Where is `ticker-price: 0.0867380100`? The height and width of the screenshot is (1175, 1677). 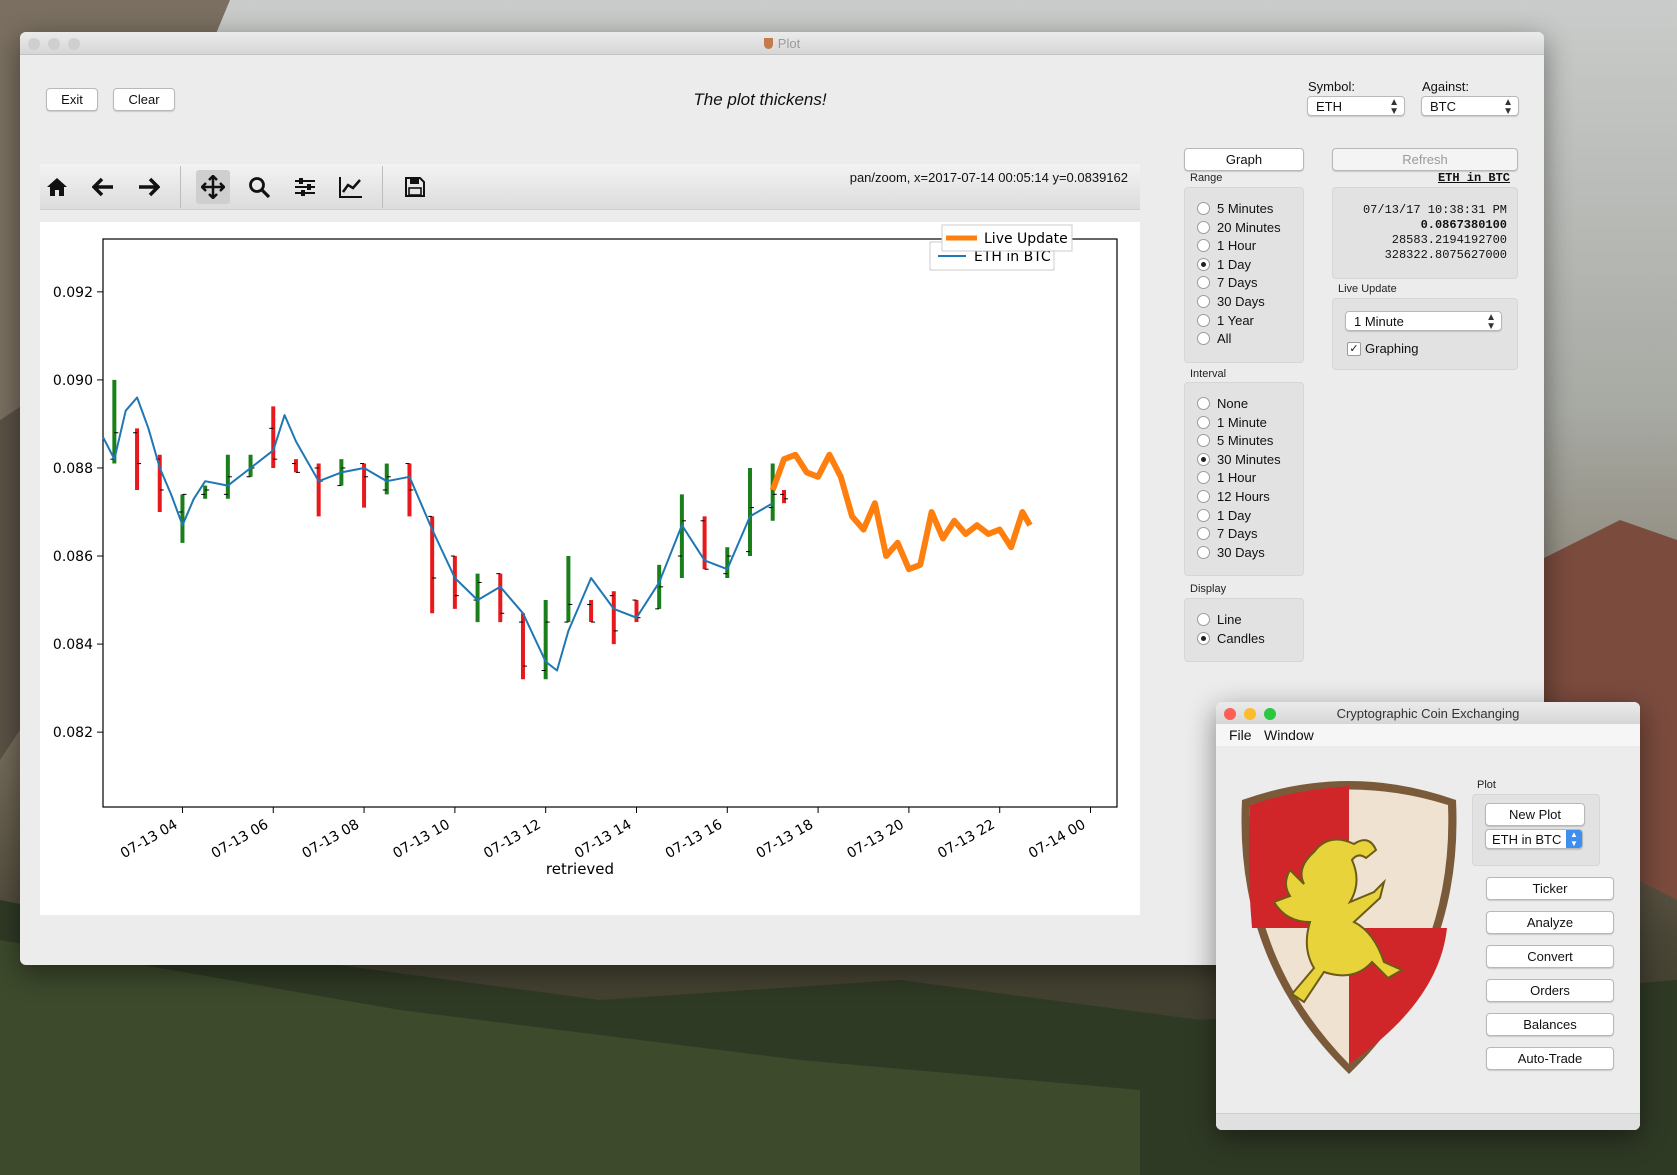 ticker-price: 0.0867380100 is located at coordinates (1463, 225).